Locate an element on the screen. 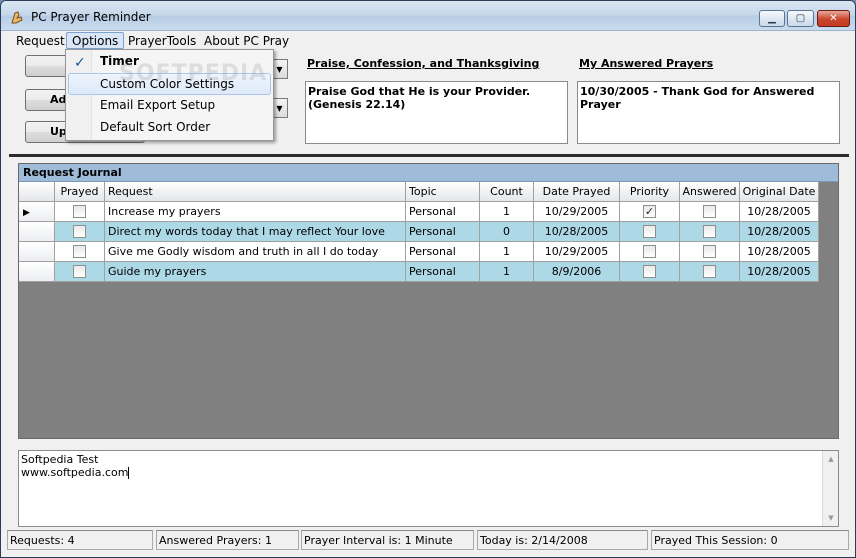  notes-scrollbar: ▲ ▼ is located at coordinates (830, 488).